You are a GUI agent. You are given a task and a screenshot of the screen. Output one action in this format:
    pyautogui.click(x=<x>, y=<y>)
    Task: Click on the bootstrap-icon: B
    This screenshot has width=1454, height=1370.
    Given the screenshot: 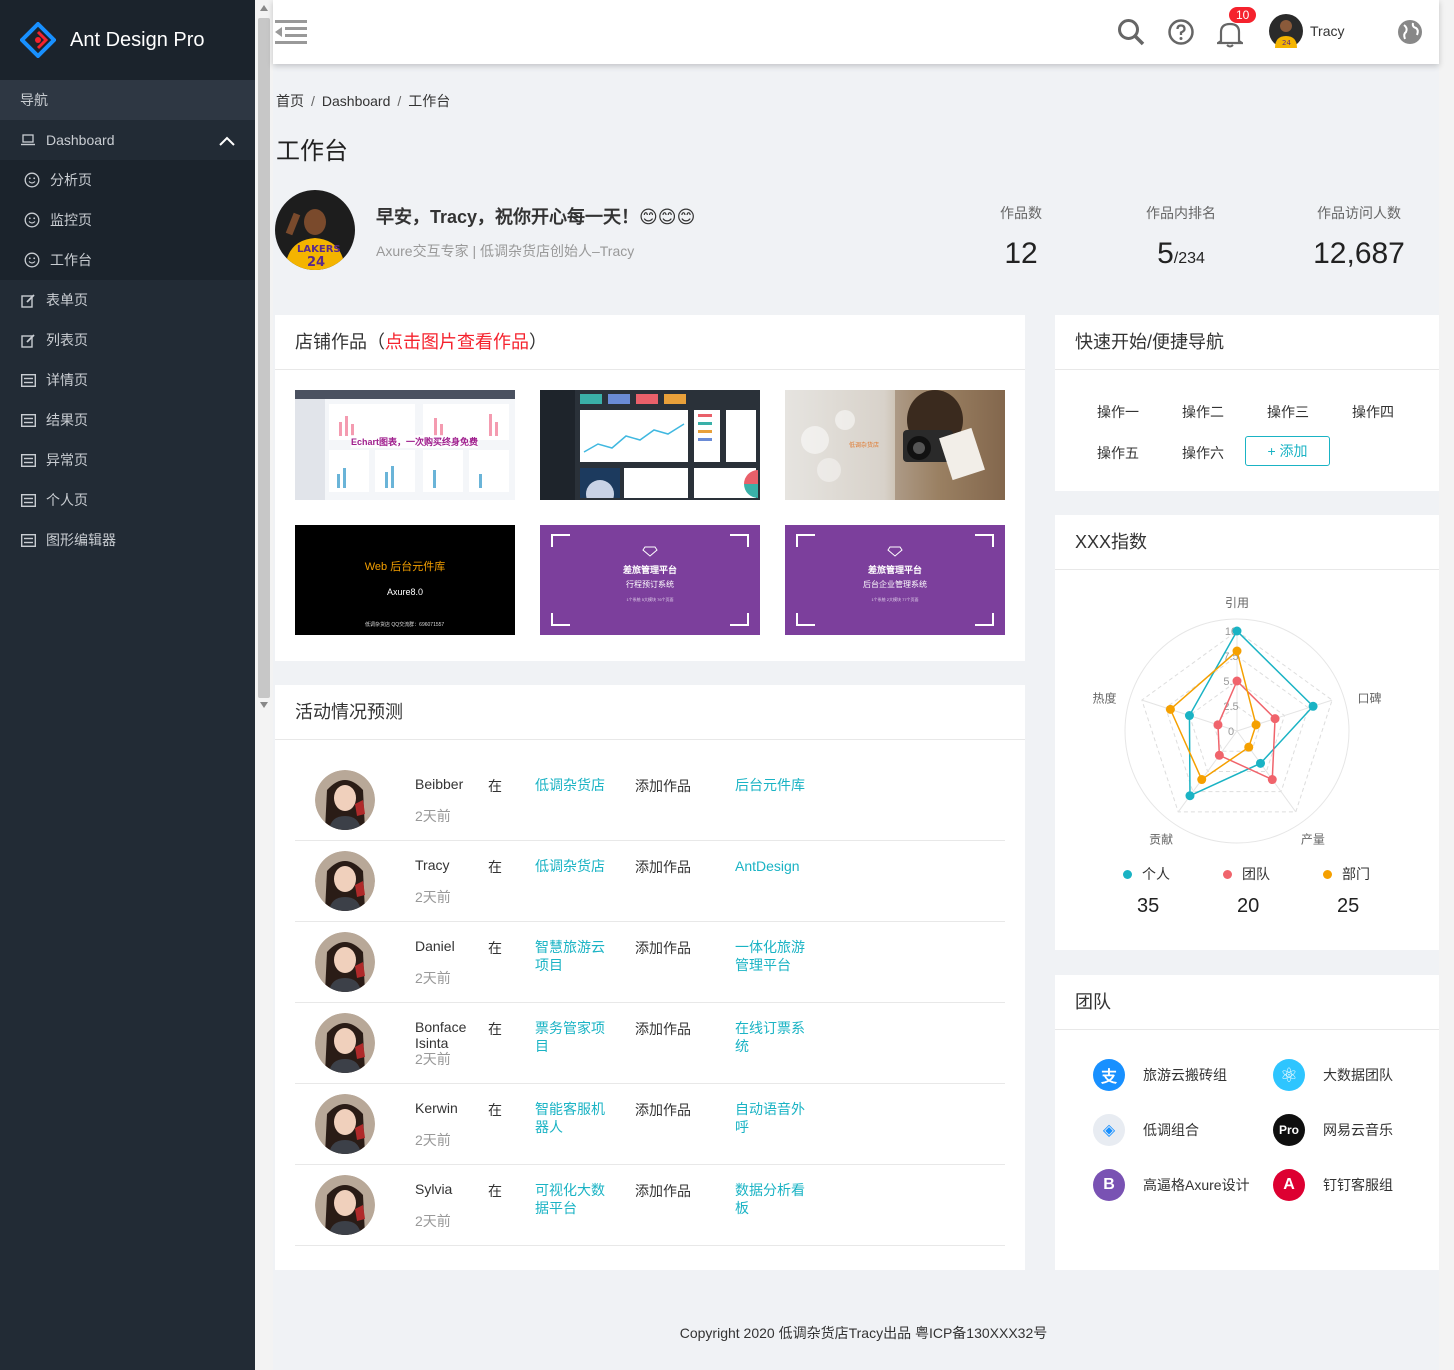 What is the action you would take?
    pyautogui.click(x=1109, y=1185)
    